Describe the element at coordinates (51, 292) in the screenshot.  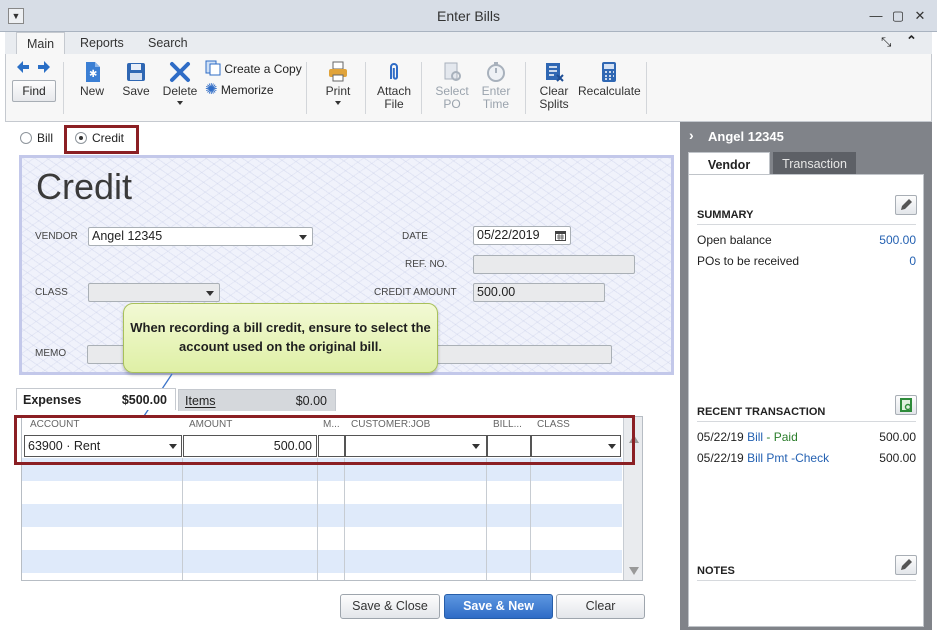
I see `class-label: CLASS` at that location.